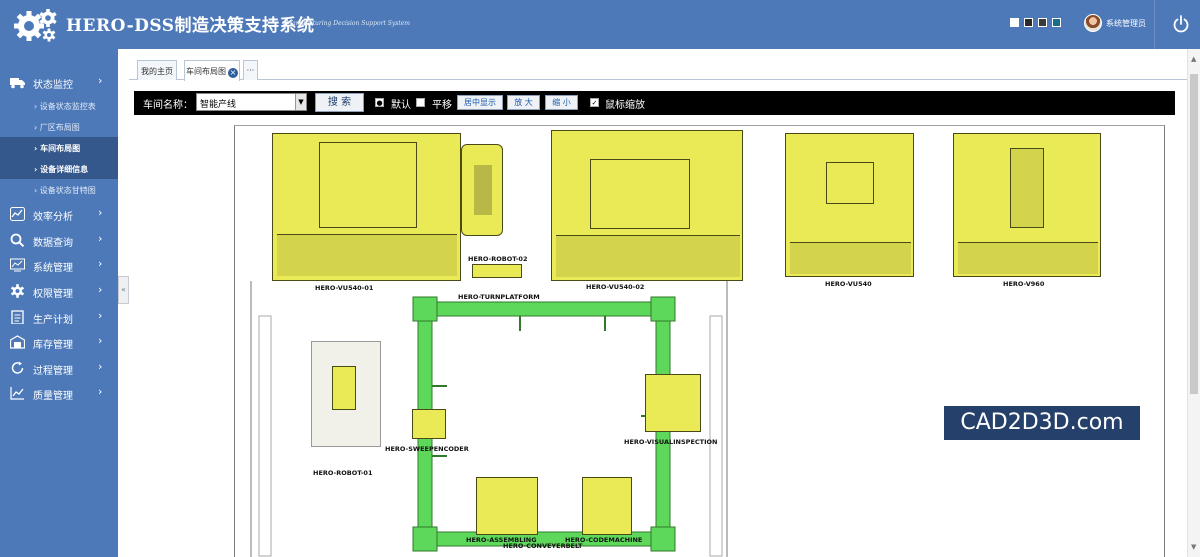 The width and height of the screenshot is (1200, 557). I want to click on line-chart-icon, so click(17, 393).